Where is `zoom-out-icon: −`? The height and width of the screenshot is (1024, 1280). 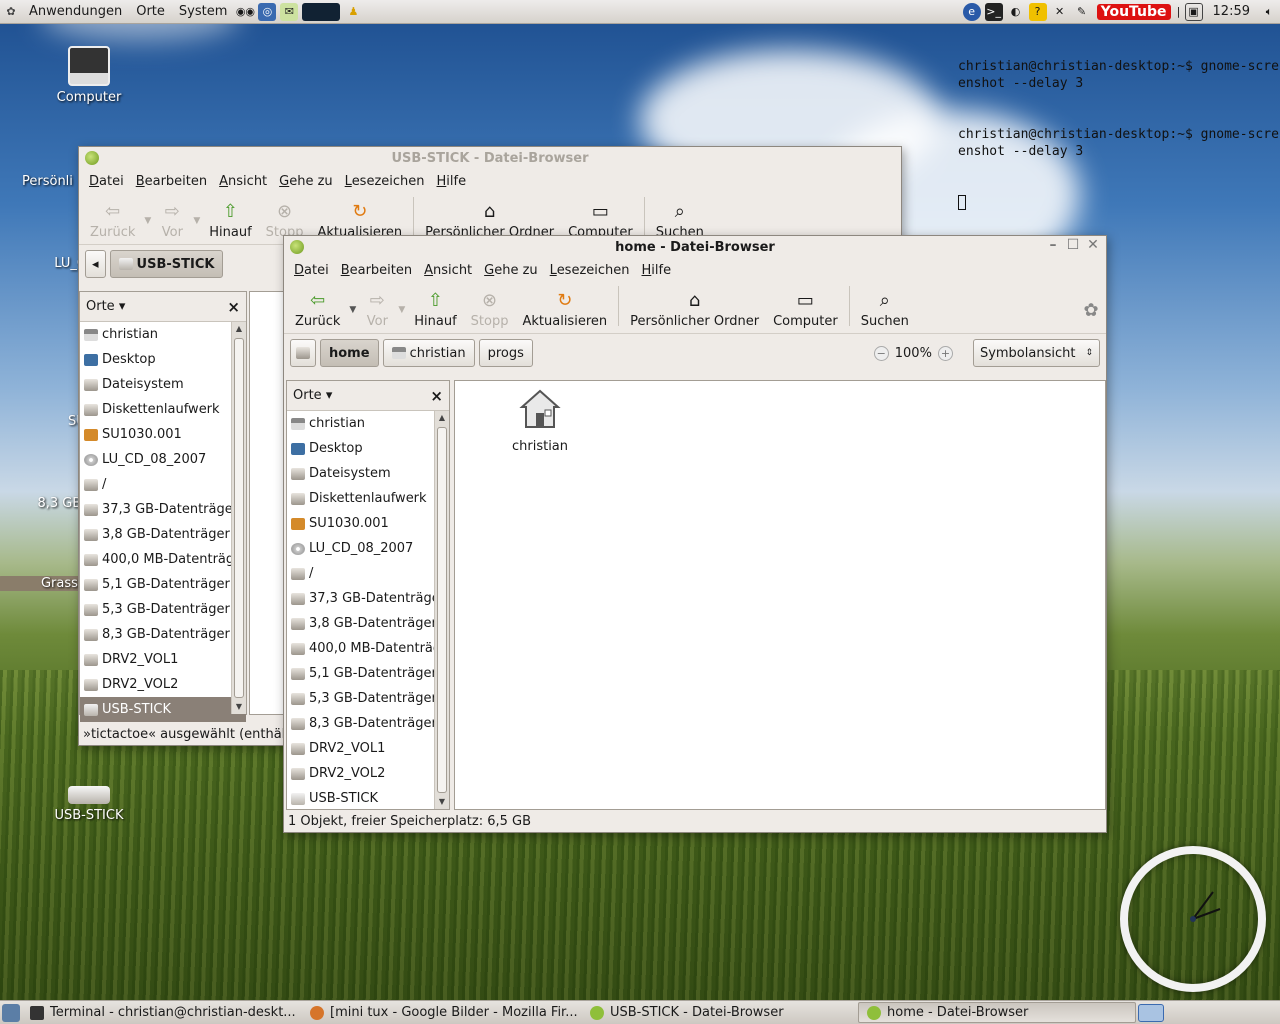 zoom-out-icon: − is located at coordinates (881, 353).